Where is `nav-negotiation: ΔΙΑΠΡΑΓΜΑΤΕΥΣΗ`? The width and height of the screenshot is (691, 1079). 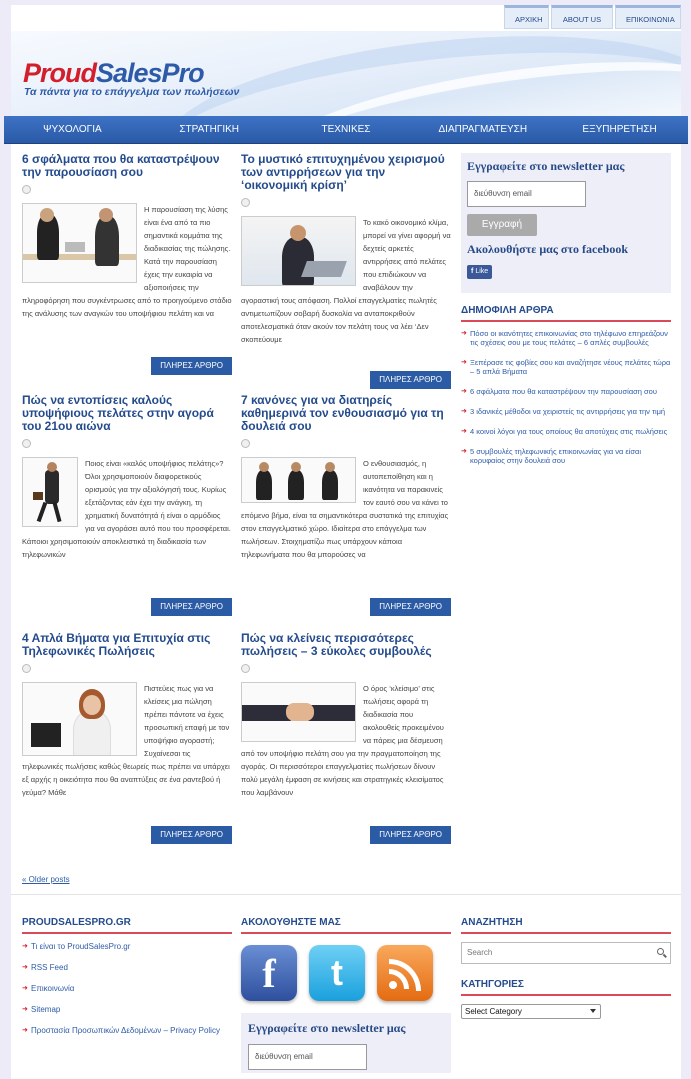 nav-negotiation: ΔΙΑΠΡΑΓΜΑΤΕΥΣΗ is located at coordinates (482, 129).